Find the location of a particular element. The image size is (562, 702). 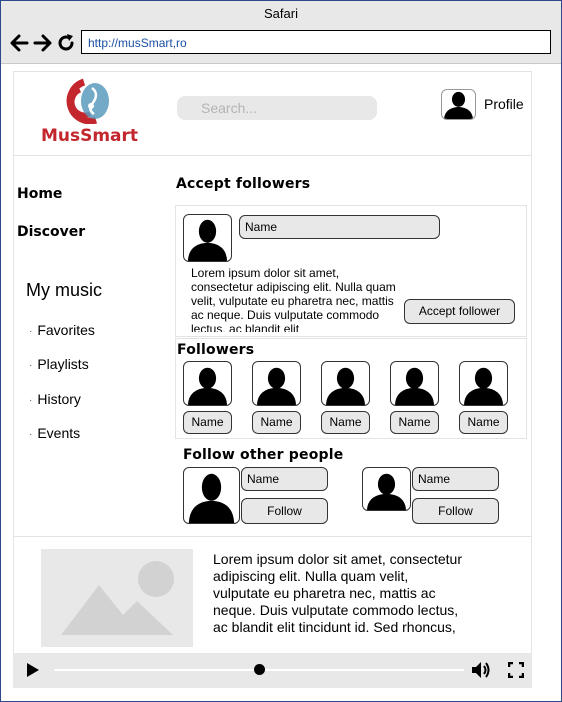

requester-name: Name is located at coordinates (339, 227).